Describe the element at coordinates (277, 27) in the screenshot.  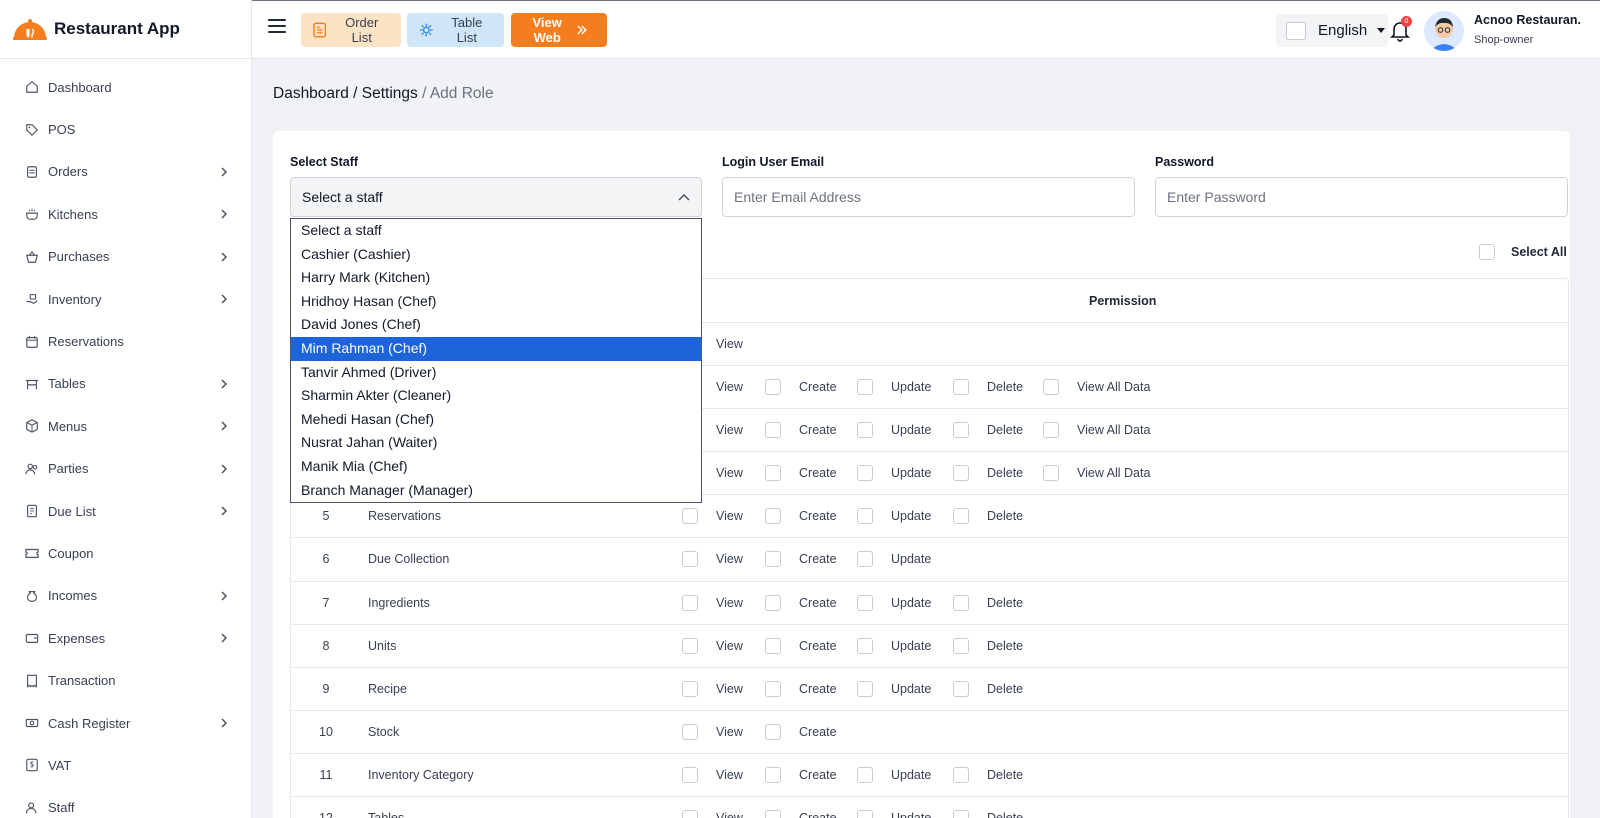
I see `menu-toggle-icon` at that location.